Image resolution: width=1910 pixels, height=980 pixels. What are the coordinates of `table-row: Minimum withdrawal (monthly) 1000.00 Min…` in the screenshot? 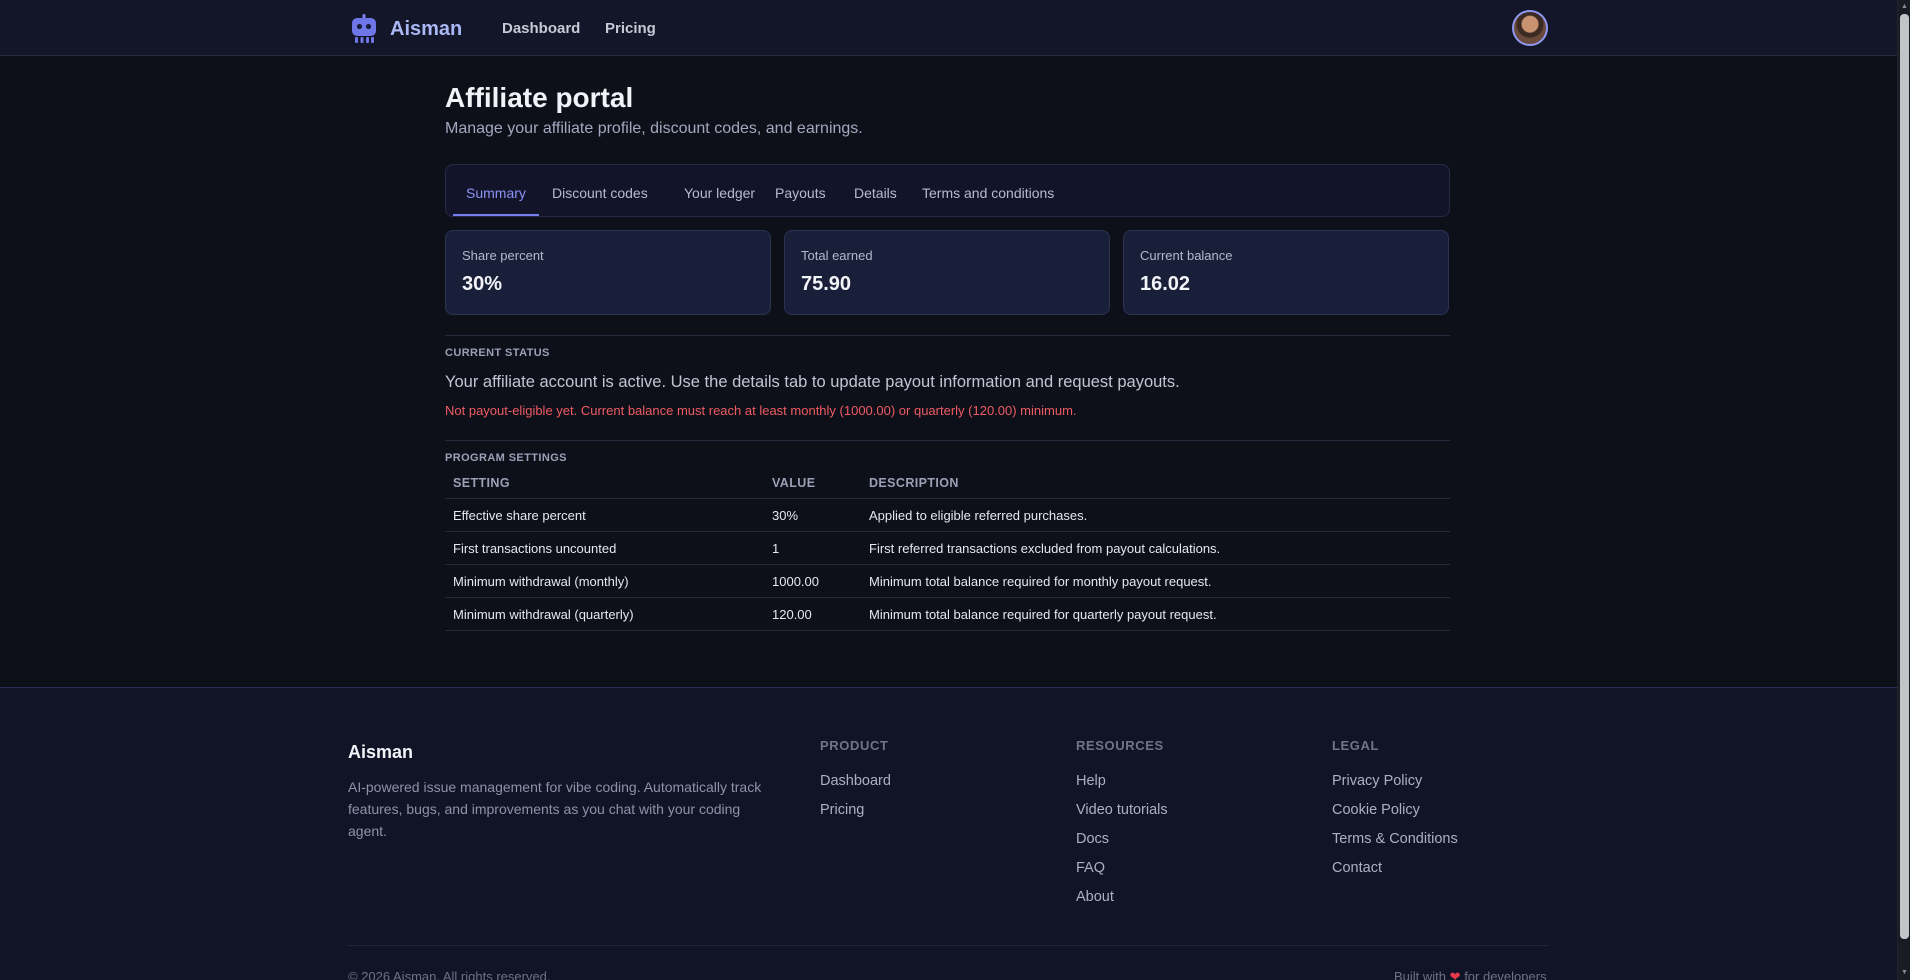 It's located at (947, 581).